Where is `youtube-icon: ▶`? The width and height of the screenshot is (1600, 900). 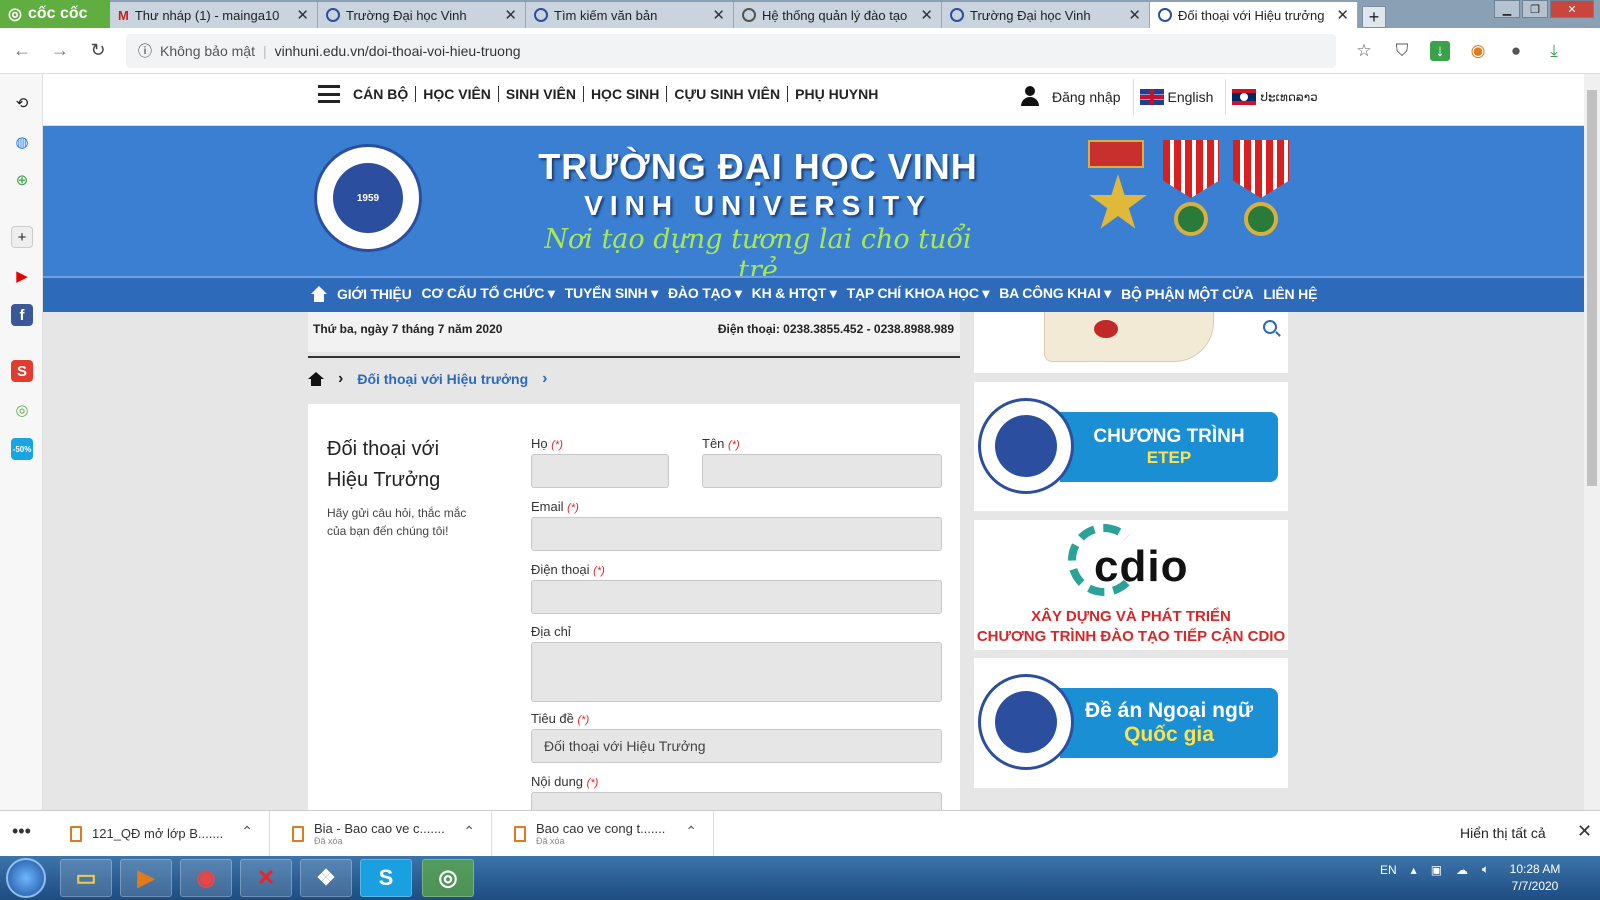 youtube-icon: ▶ is located at coordinates (22, 276).